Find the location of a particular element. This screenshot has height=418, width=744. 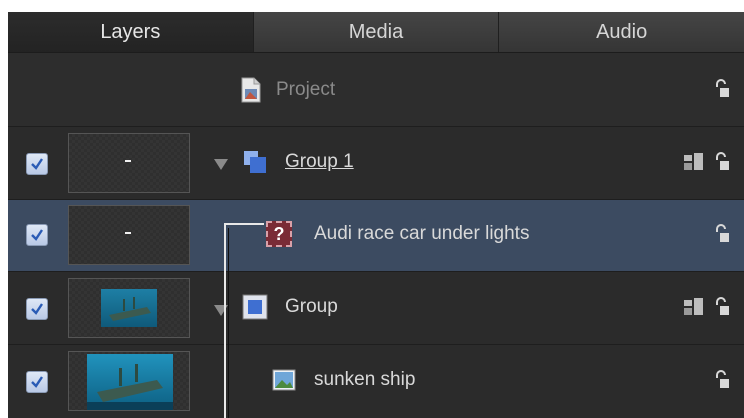

layer-label-project: Project is located at coordinates (306, 89).